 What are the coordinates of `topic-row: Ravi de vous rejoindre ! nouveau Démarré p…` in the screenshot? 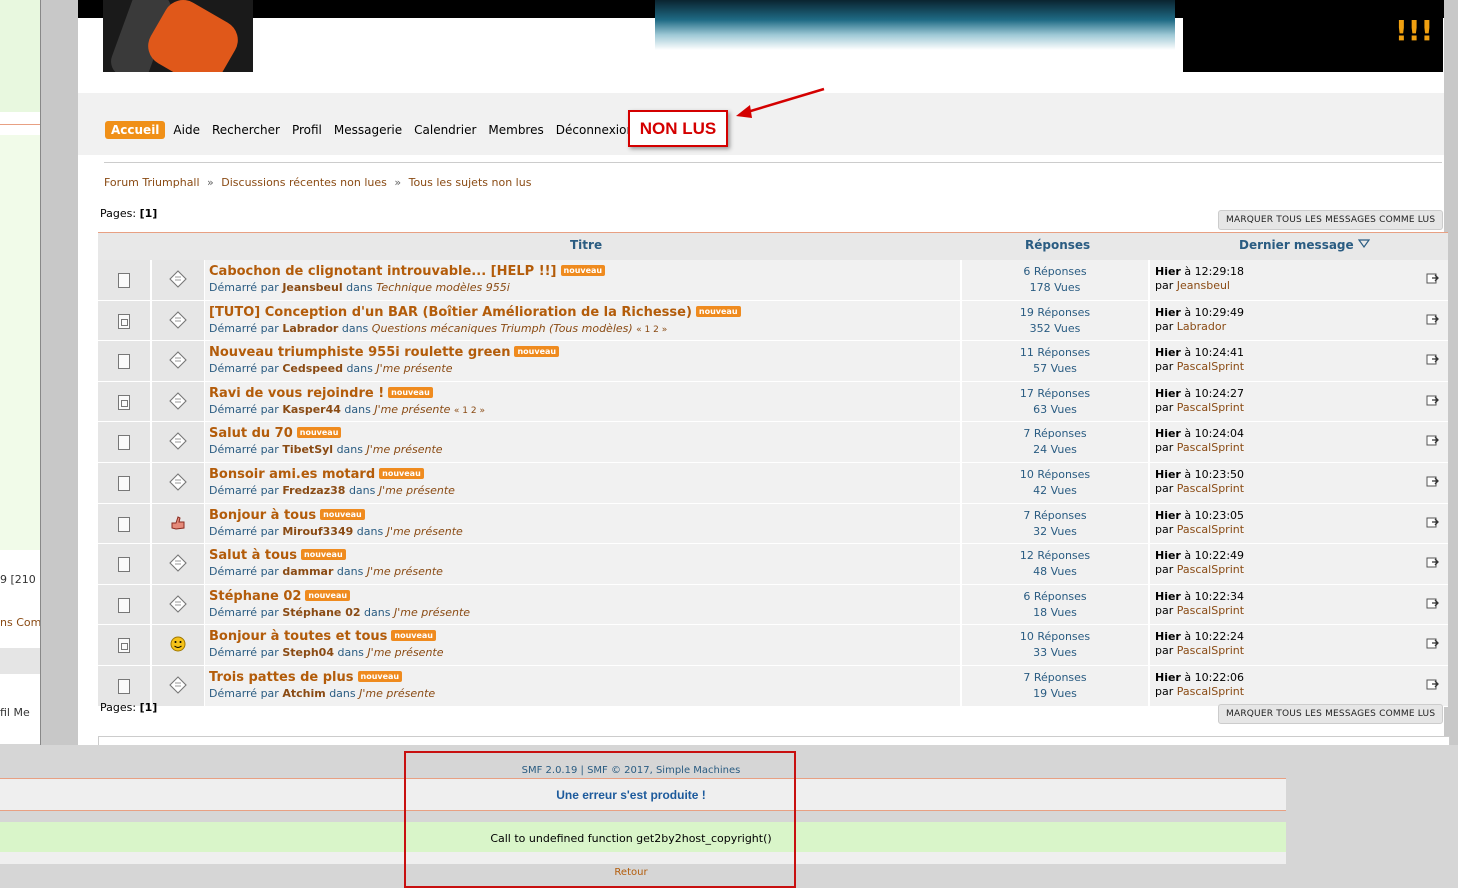 It's located at (773, 402).